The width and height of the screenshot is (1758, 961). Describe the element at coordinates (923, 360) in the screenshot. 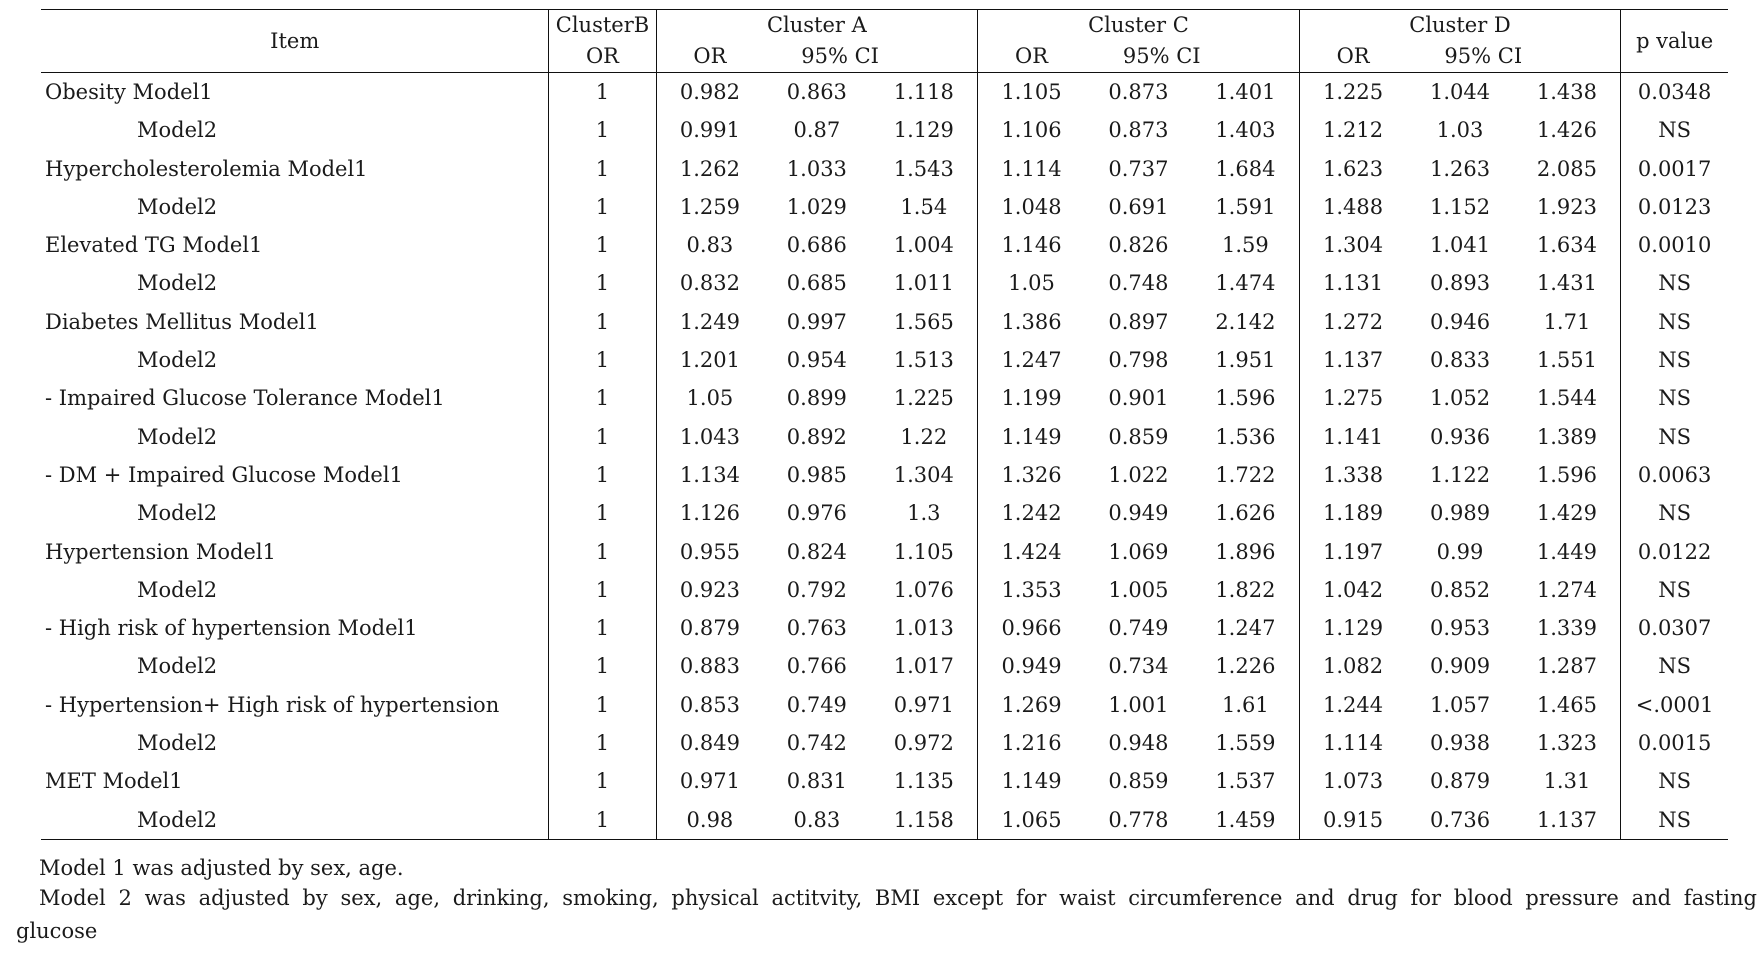

I see `cluster-a-ci-upper: 1.513` at that location.